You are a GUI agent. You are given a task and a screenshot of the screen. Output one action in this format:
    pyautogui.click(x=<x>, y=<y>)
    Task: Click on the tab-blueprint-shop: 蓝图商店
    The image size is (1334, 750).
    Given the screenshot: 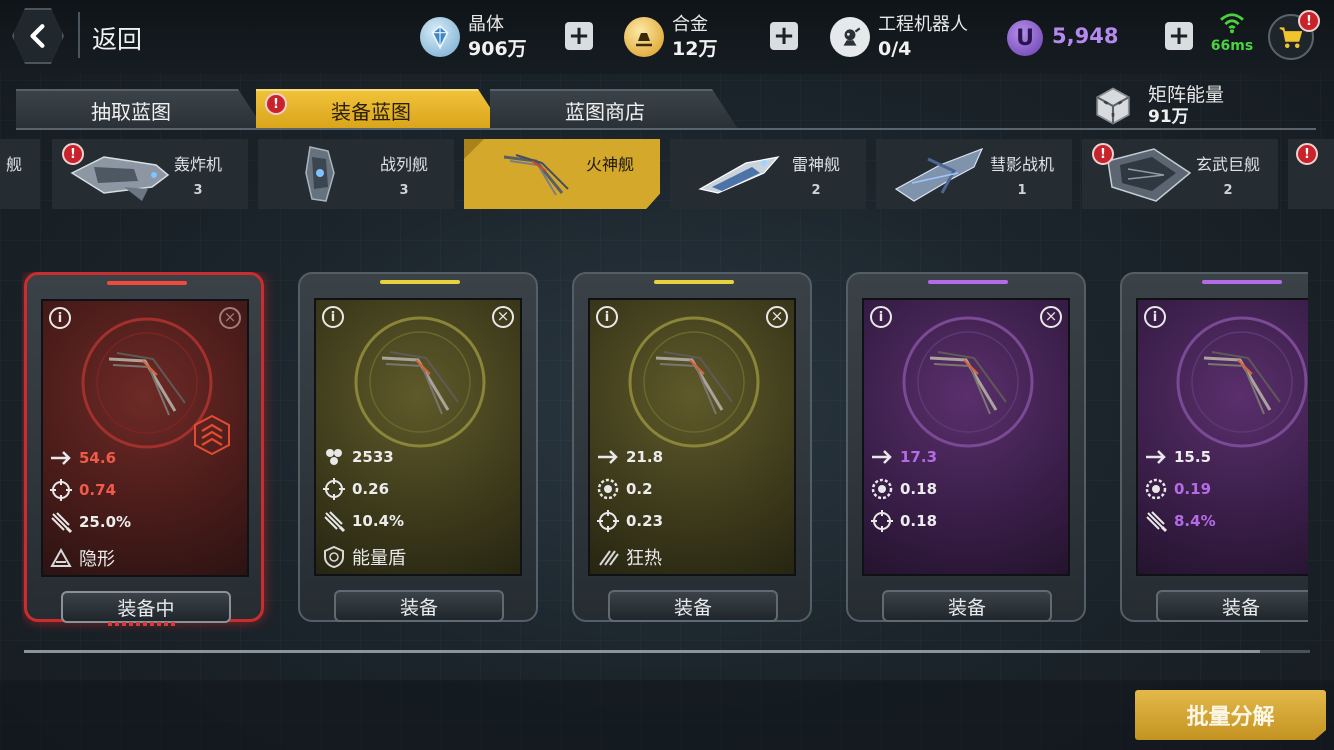 What is the action you would take?
    pyautogui.click(x=614, y=109)
    